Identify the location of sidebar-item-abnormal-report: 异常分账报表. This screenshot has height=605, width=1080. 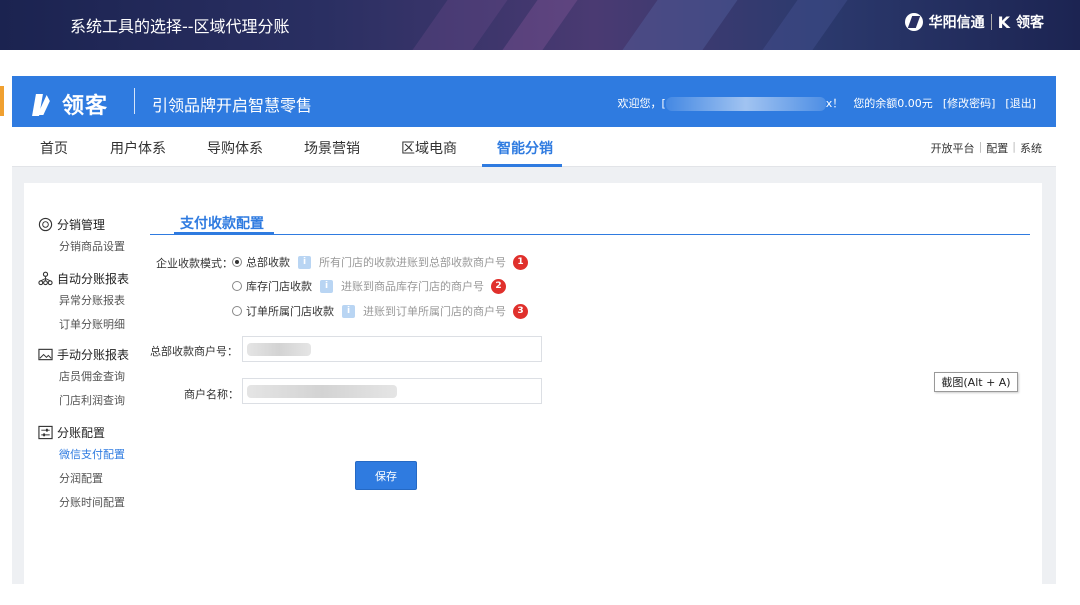
(93, 301).